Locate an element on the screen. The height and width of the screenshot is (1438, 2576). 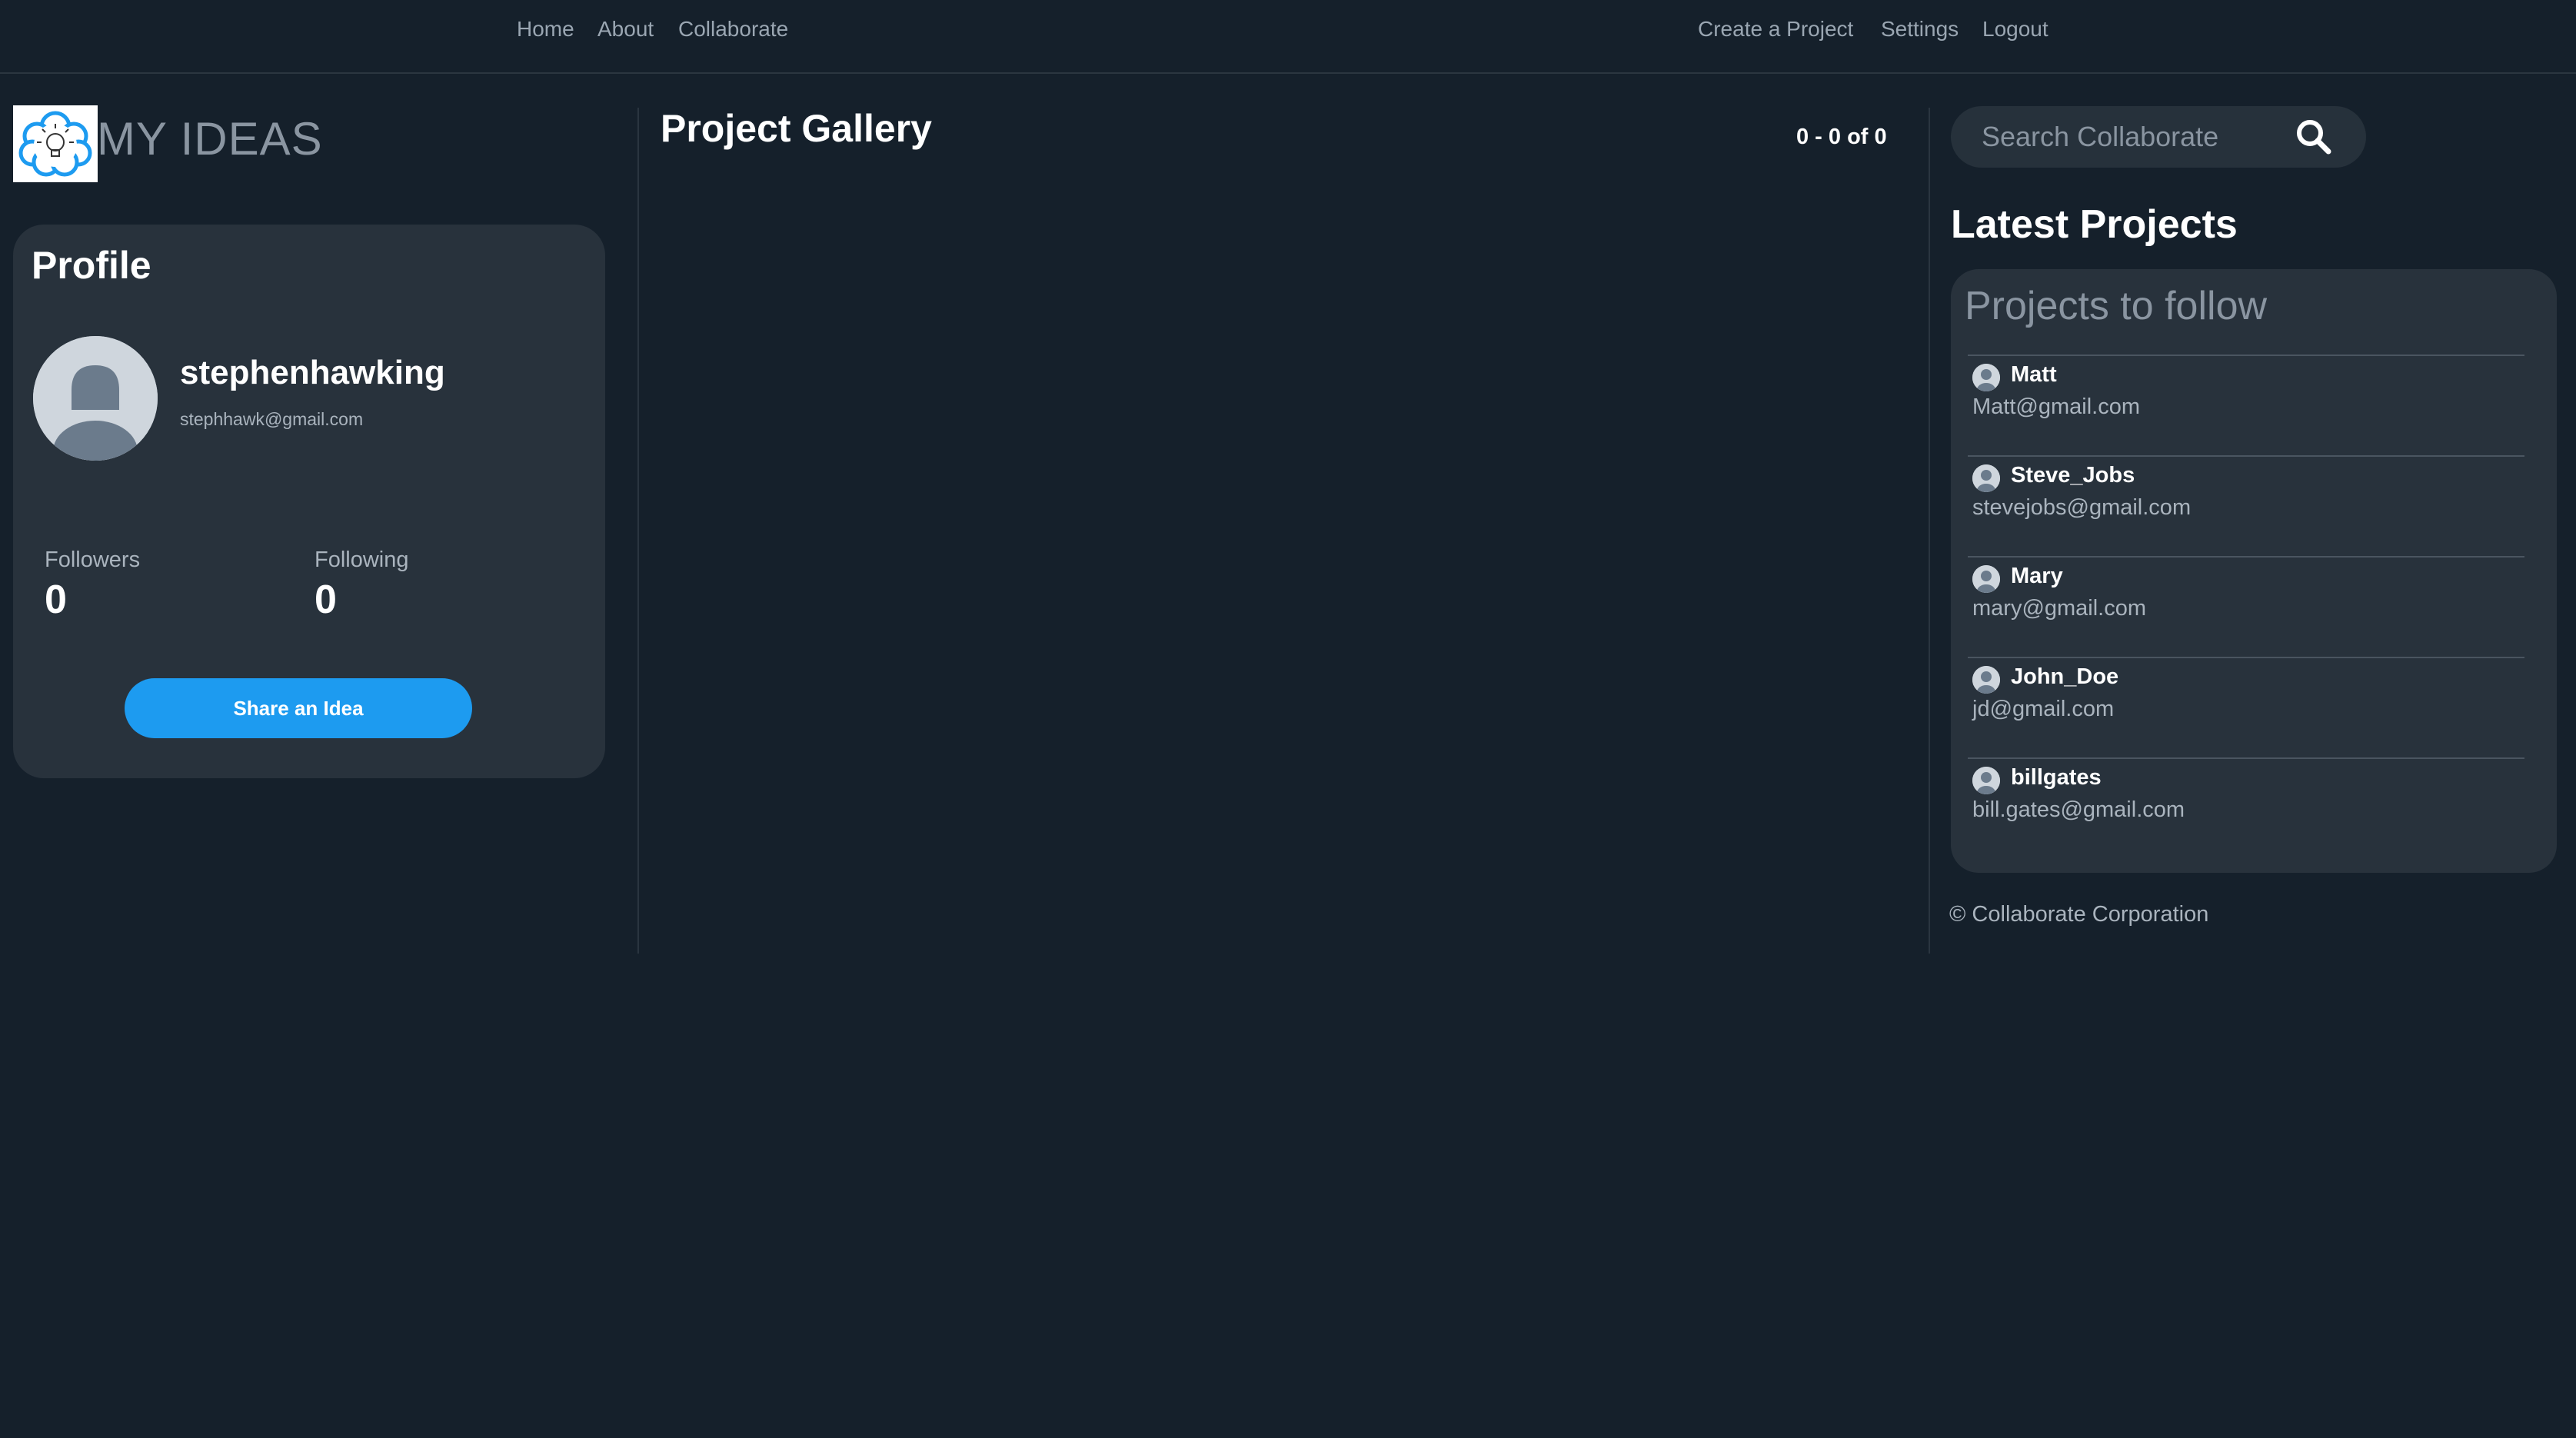
list-item-email: Matt@gmail.com is located at coordinates (2056, 406).